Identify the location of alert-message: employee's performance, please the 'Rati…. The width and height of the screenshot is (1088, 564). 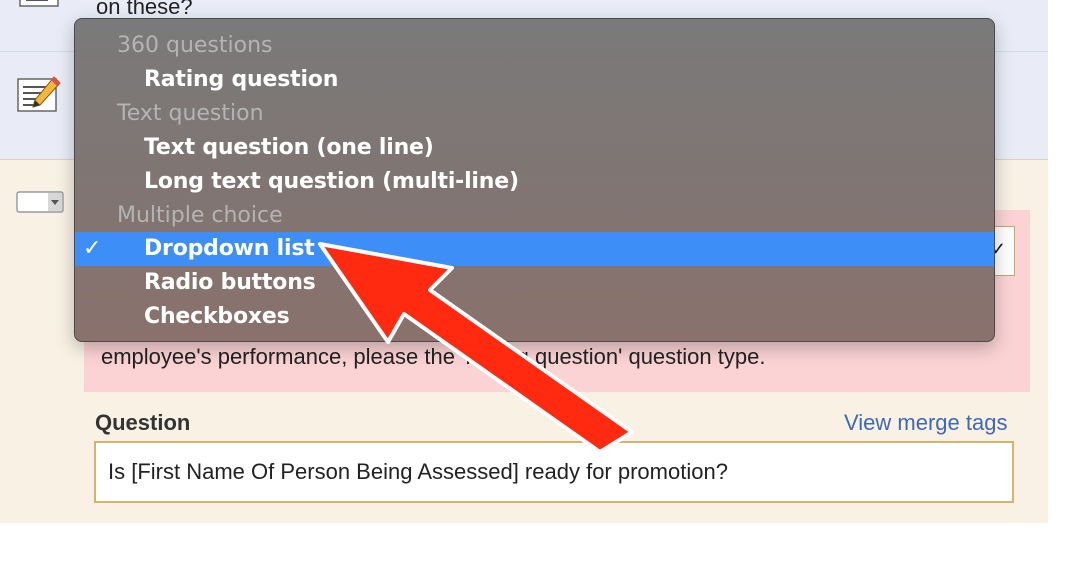
(433, 356).